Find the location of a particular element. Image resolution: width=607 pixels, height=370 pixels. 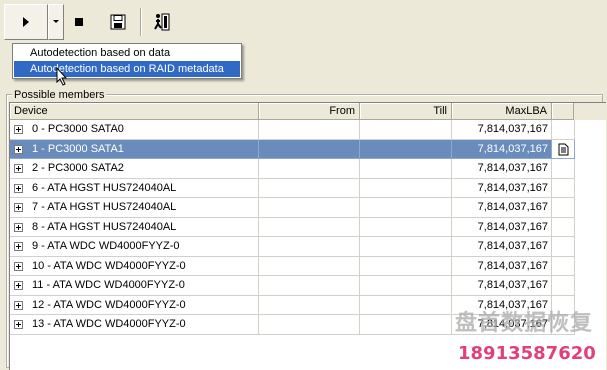

save-icon is located at coordinates (118, 22).